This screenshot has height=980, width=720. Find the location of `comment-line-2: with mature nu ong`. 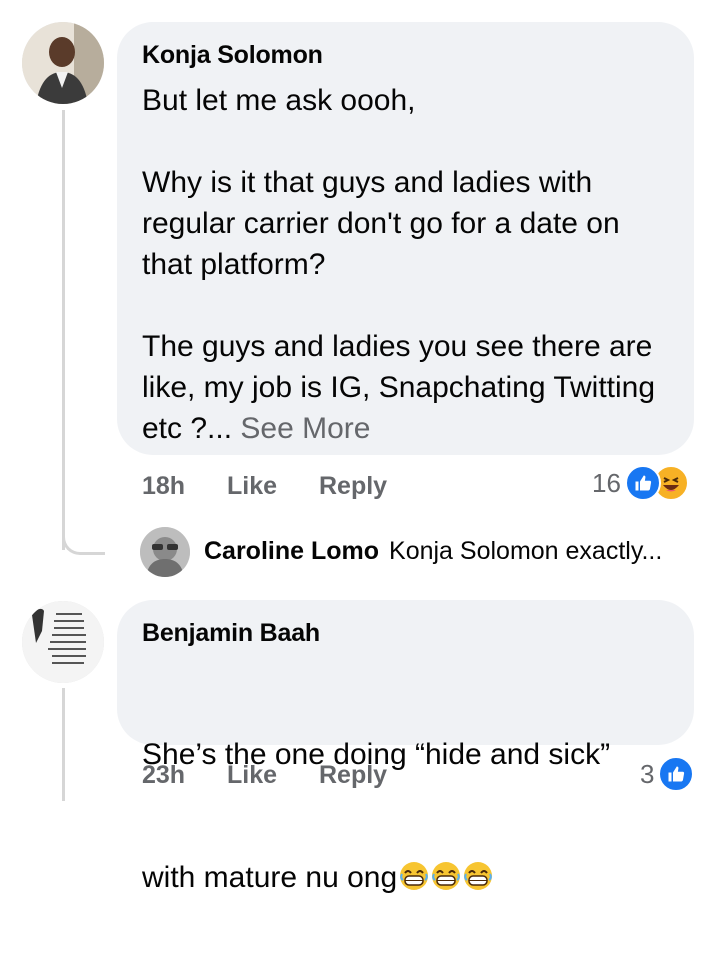

comment-line-2: with mature nu ong is located at coordinates (412, 877).